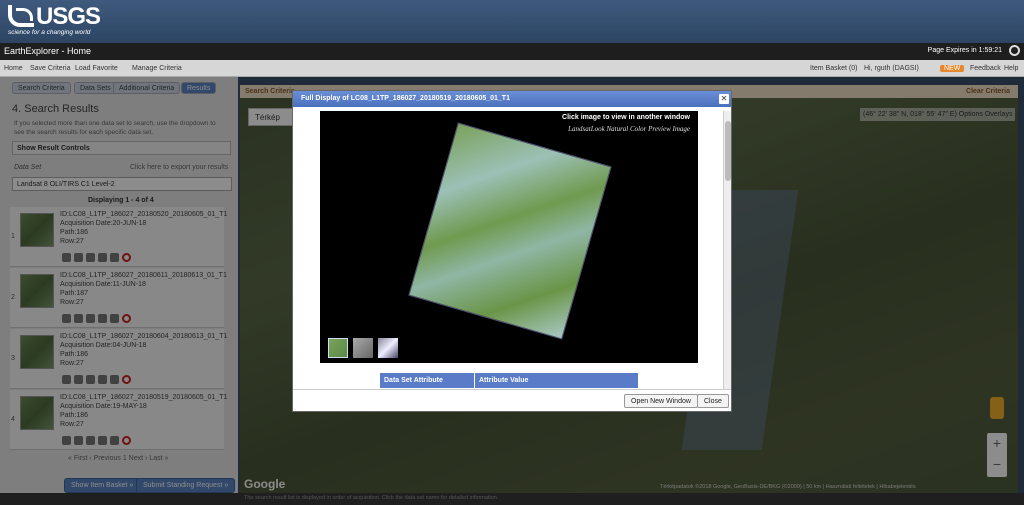  I want to click on satellite-preview-image, so click(510, 231).